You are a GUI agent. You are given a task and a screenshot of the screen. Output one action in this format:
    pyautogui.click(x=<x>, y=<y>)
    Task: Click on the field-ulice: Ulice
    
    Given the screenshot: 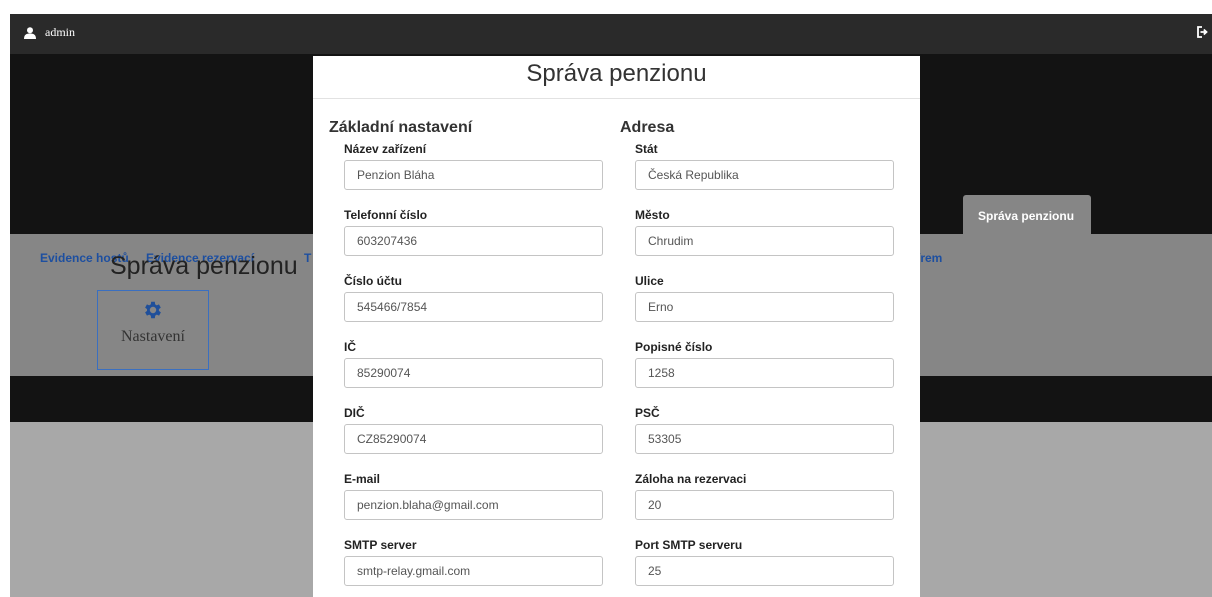 What is the action you would take?
    pyautogui.click(x=772, y=296)
    